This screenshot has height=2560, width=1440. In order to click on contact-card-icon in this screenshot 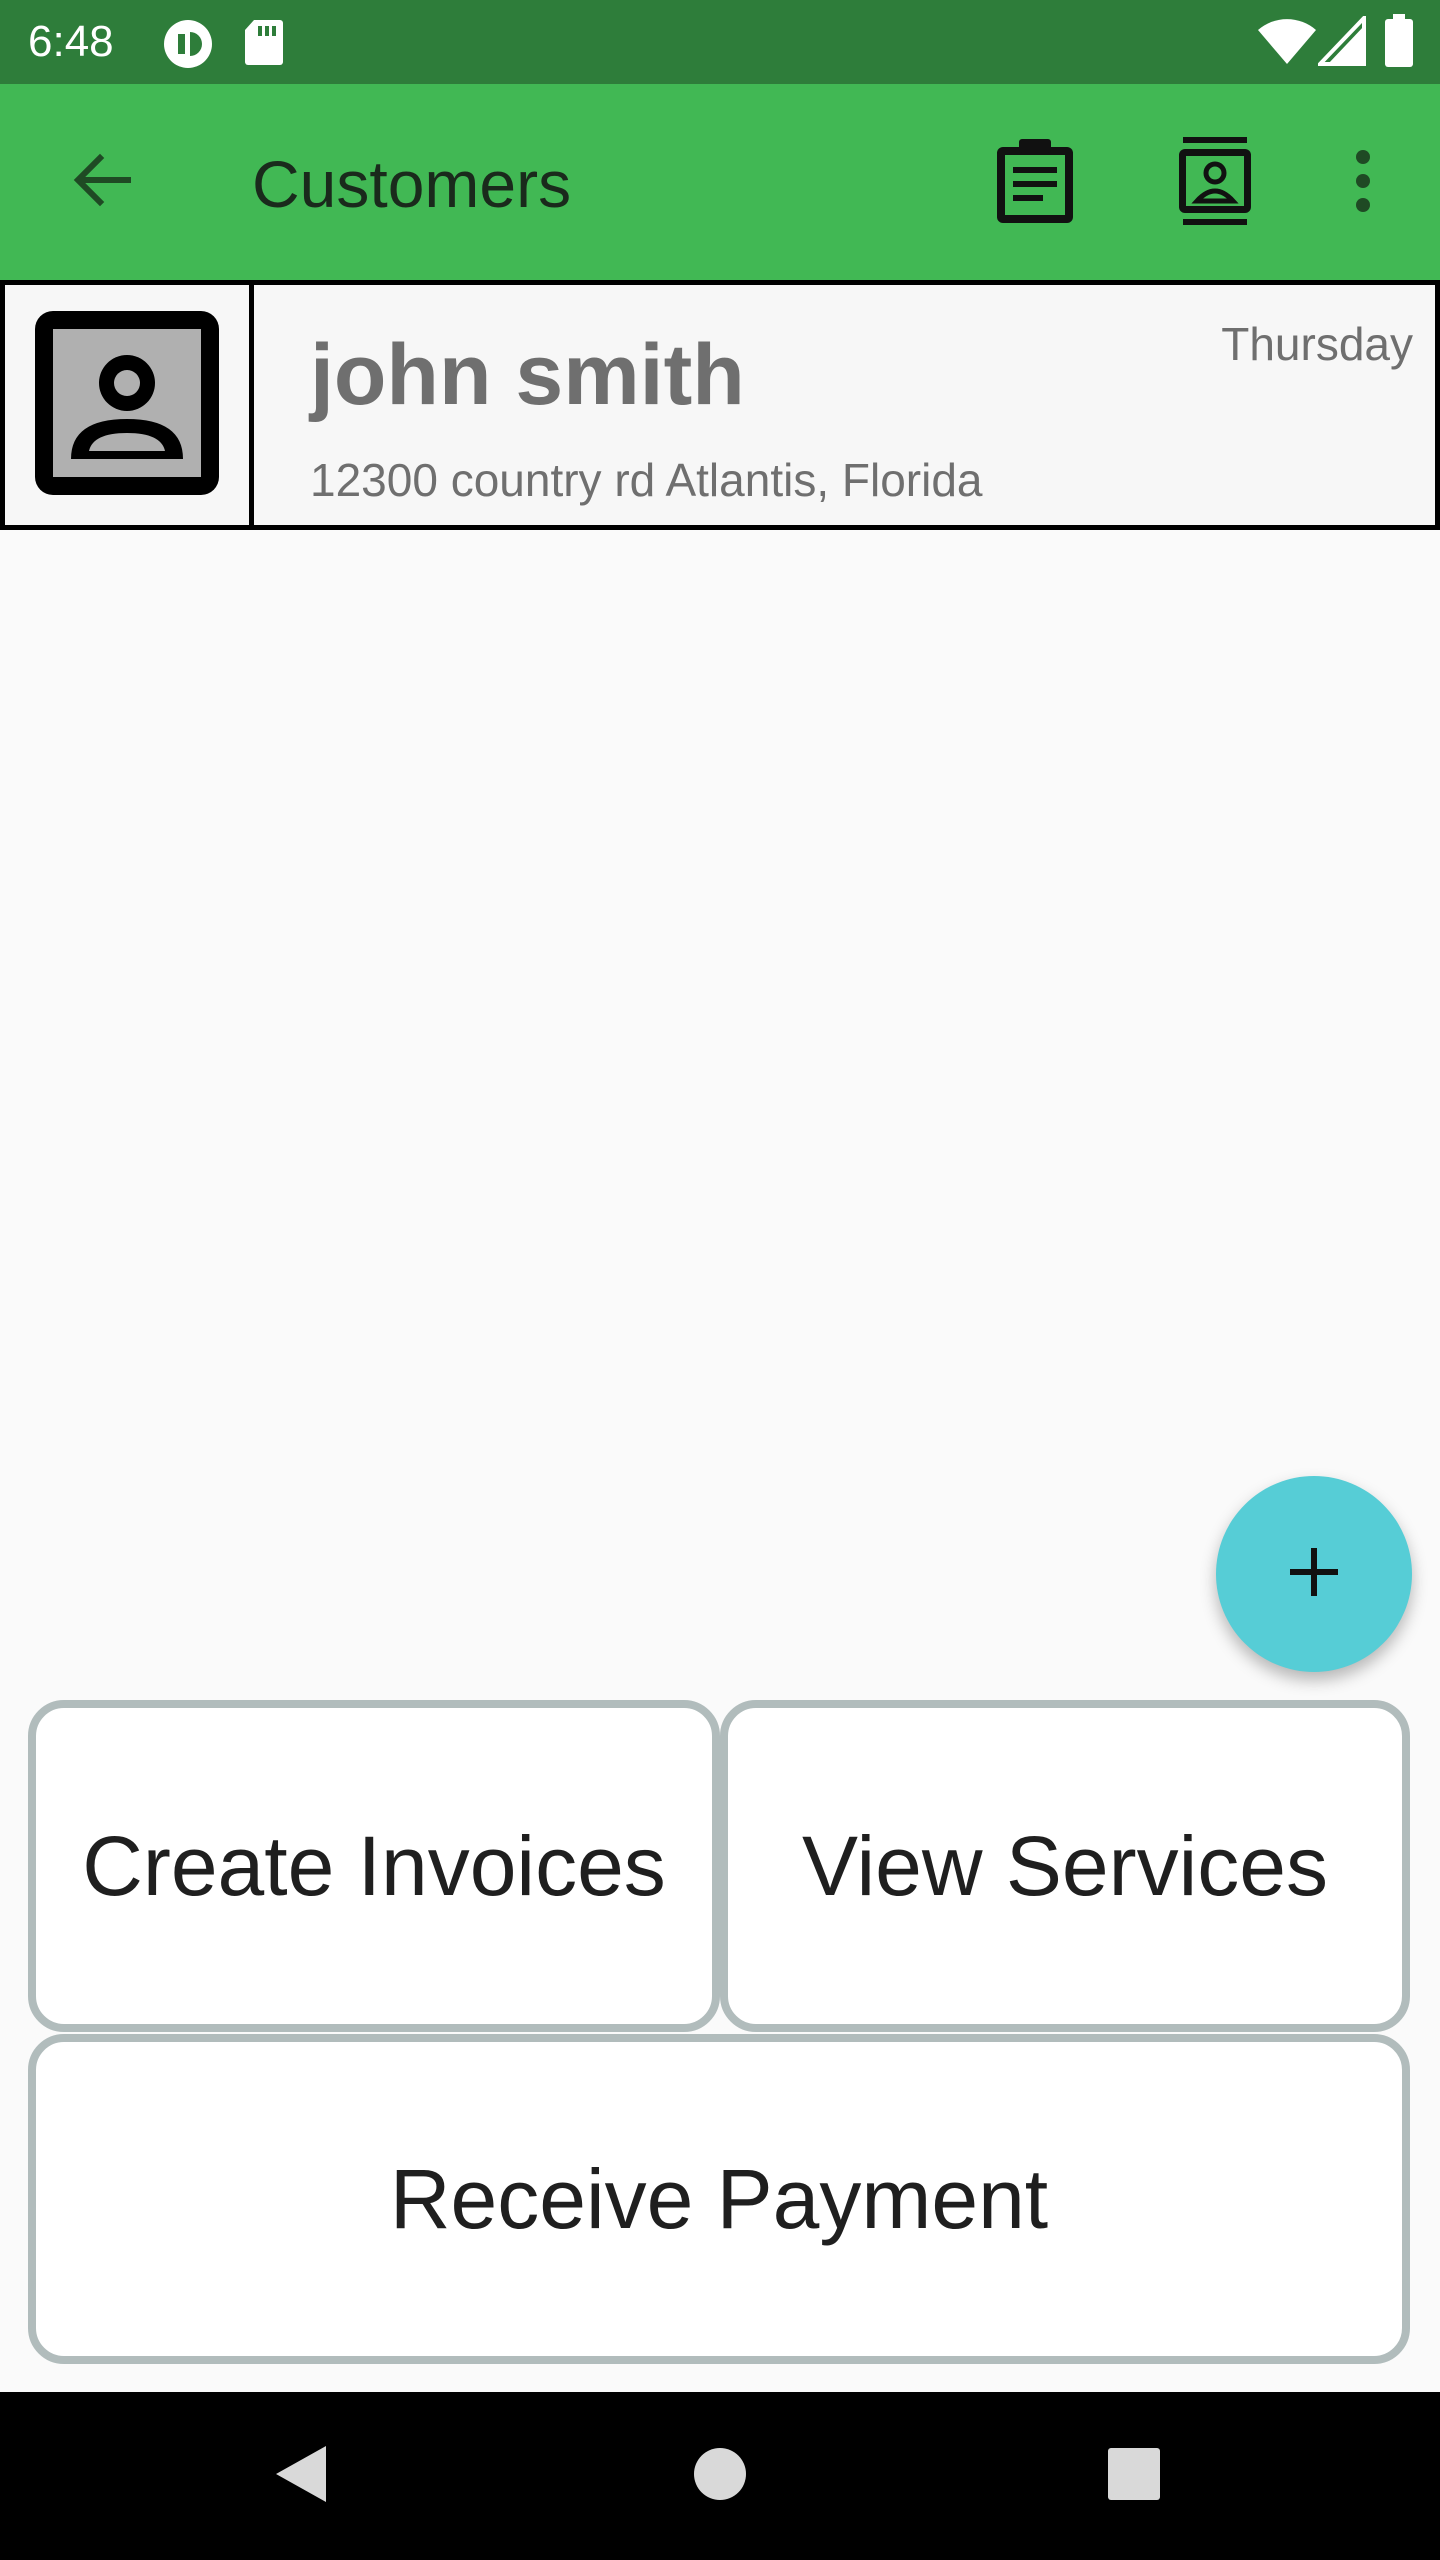, I will do `click(1215, 183)`.